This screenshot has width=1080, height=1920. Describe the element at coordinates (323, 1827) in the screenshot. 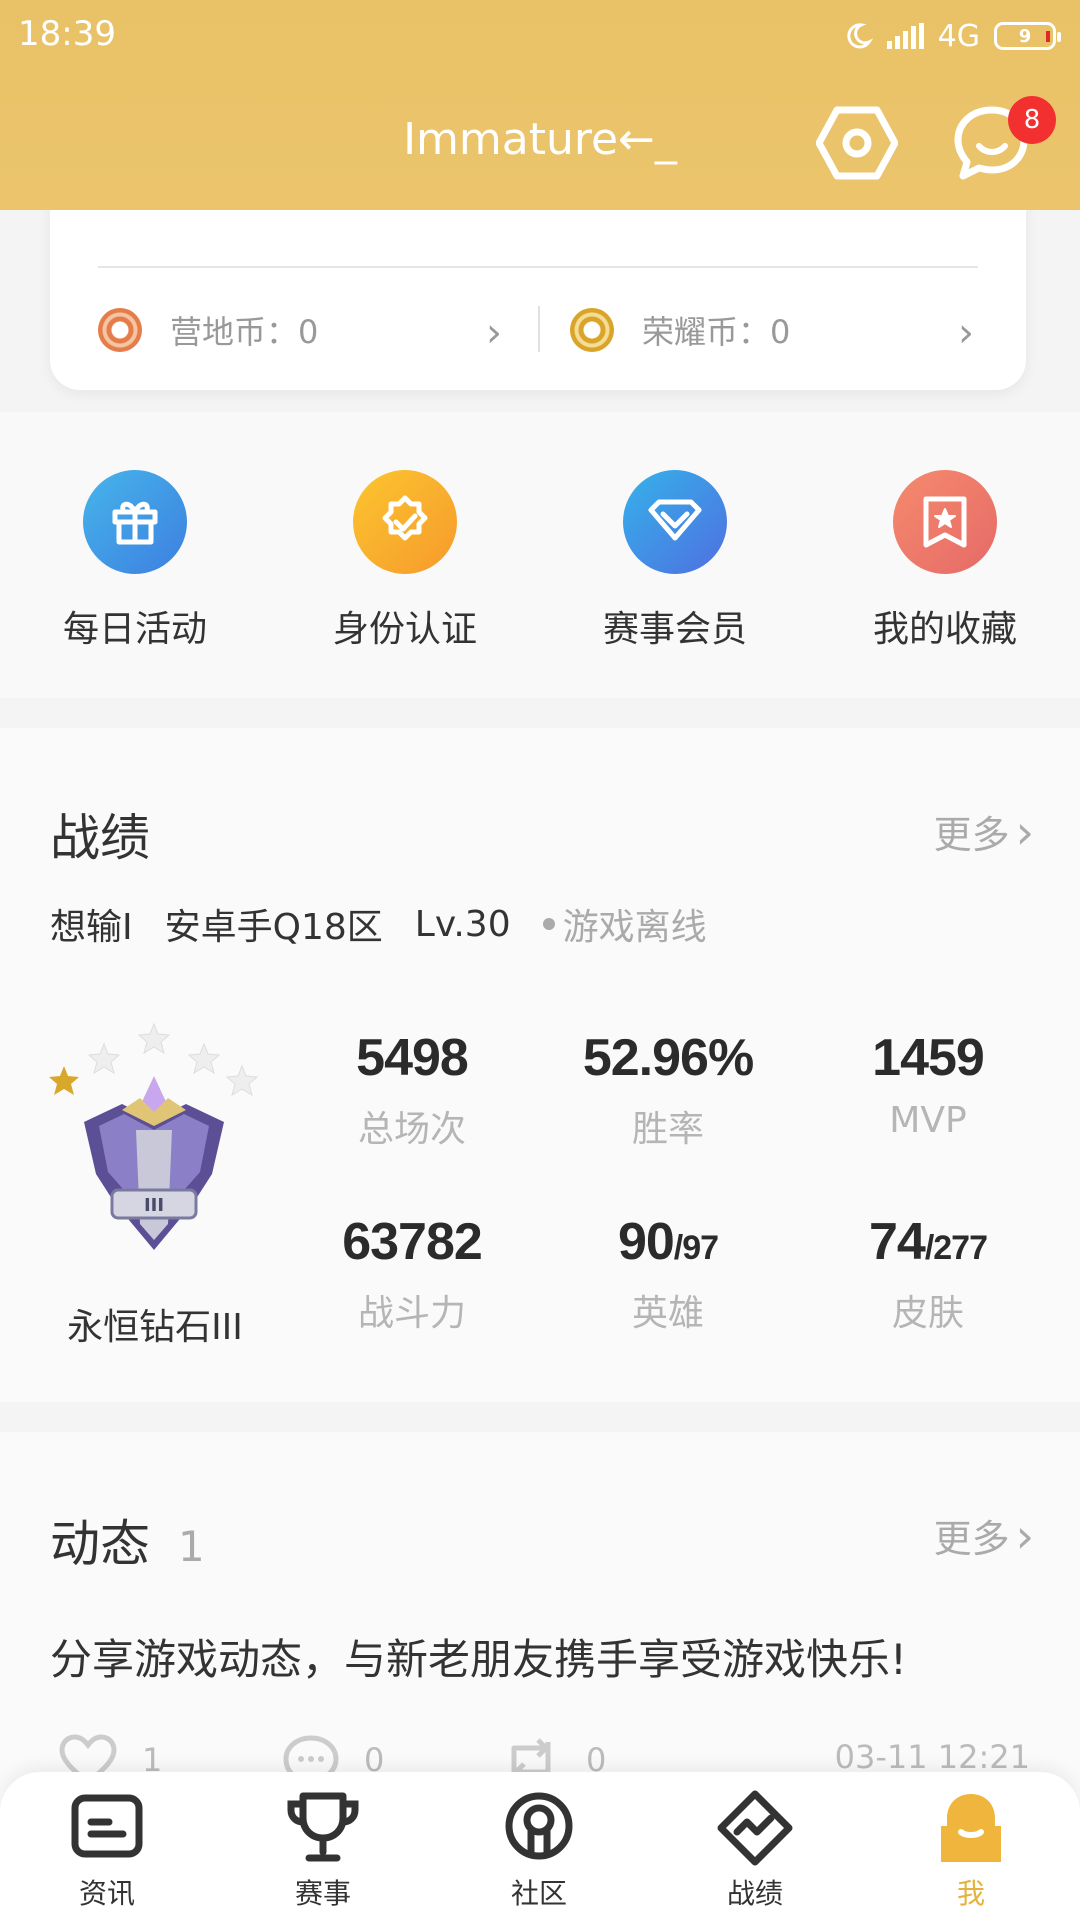

I see `trophy-icon` at that location.